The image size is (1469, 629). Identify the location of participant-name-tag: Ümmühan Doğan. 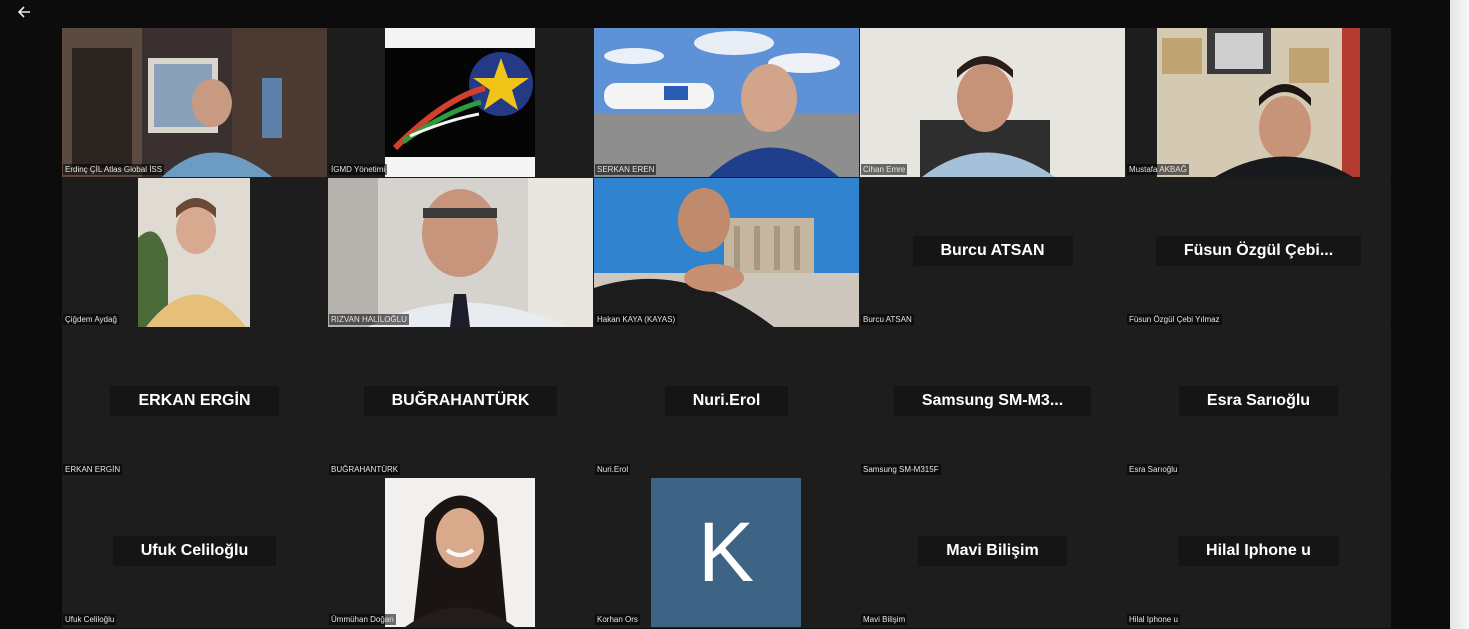
(362, 619).